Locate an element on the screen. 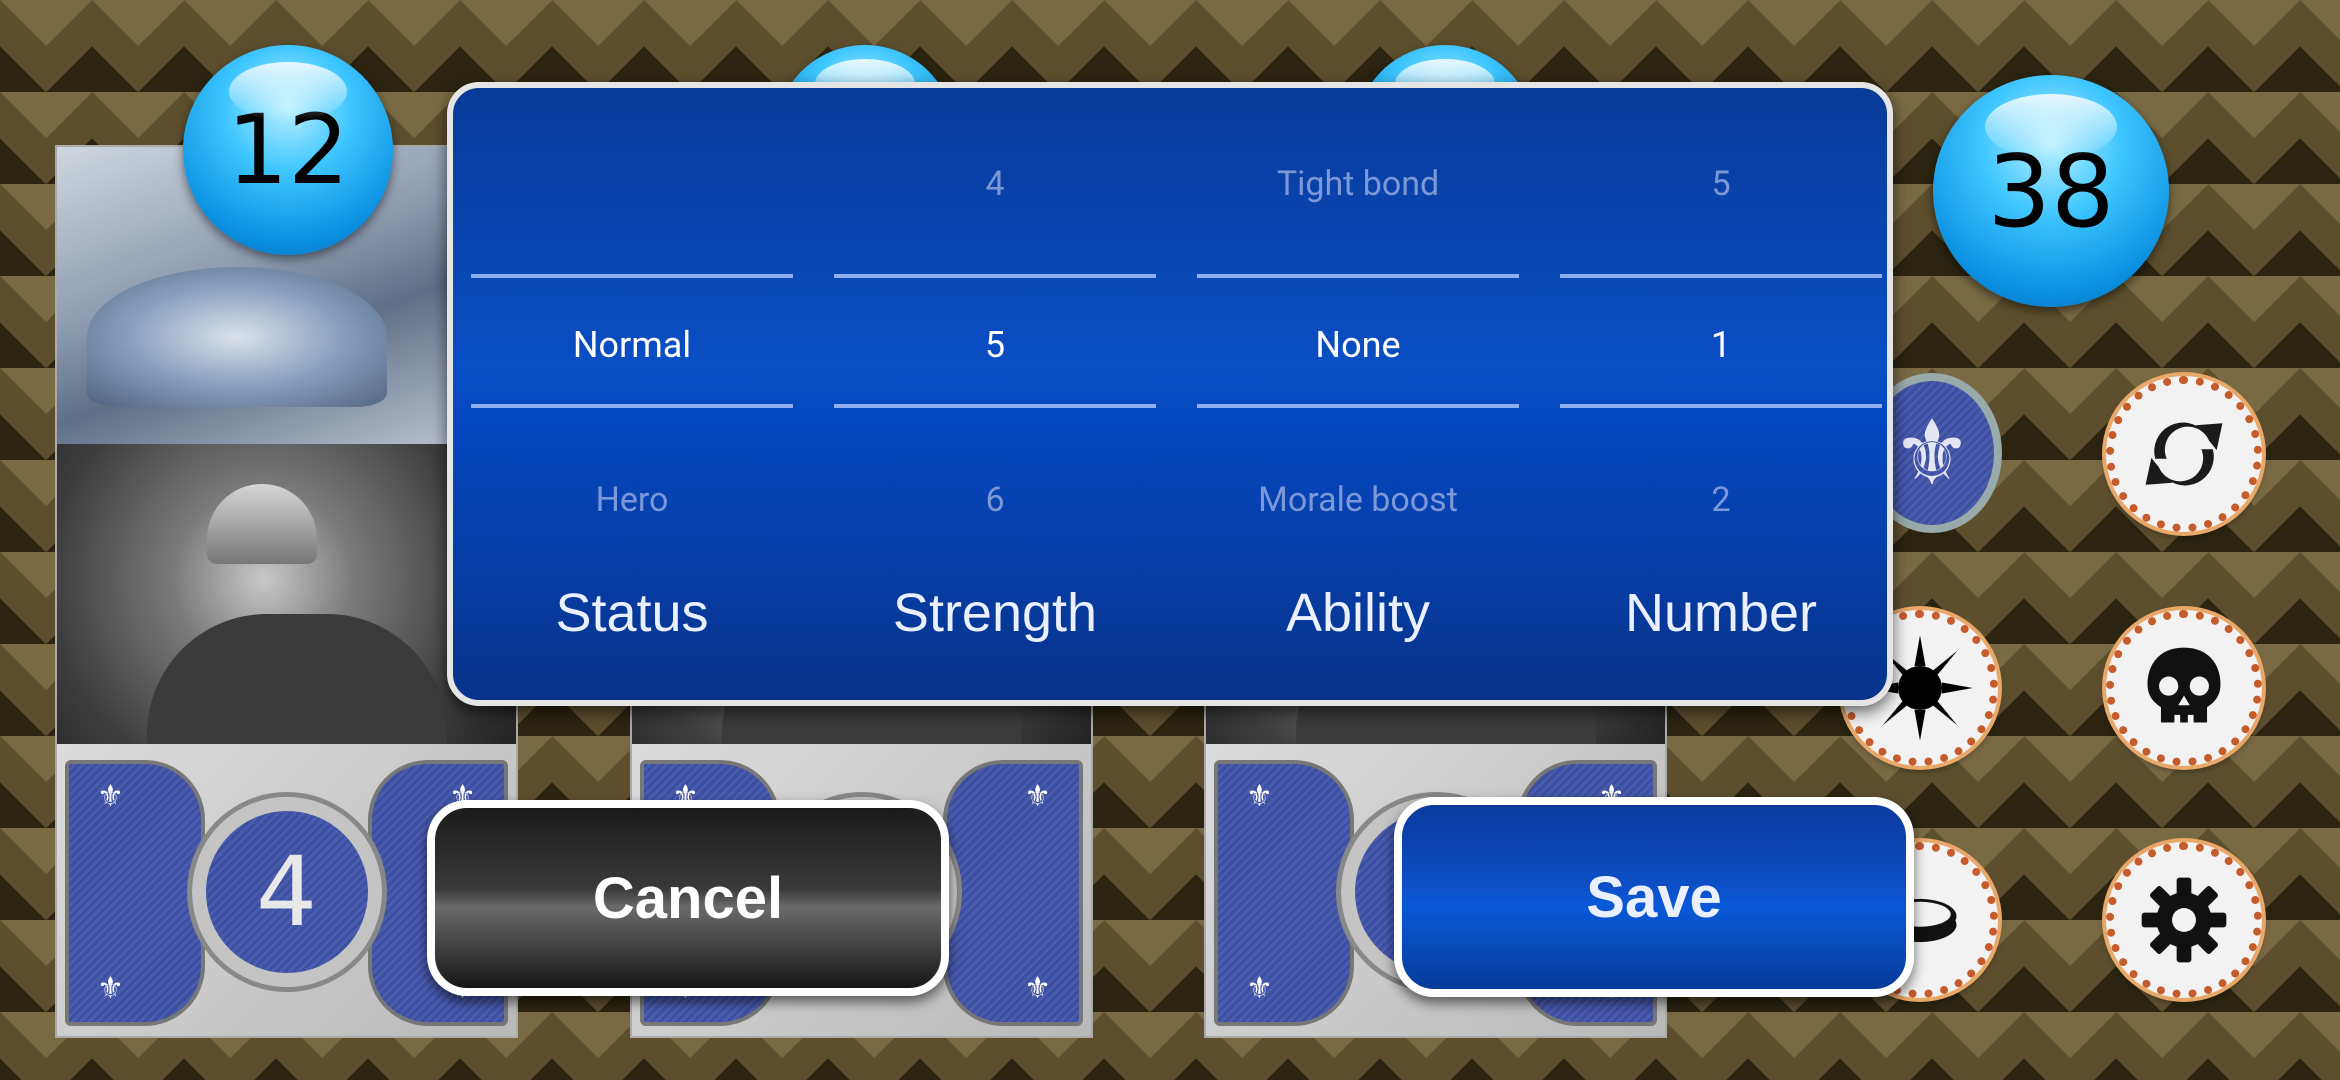 The width and height of the screenshot is (2340, 1080). number-picker: 5 1 2 Number is located at coordinates (1721, 394).